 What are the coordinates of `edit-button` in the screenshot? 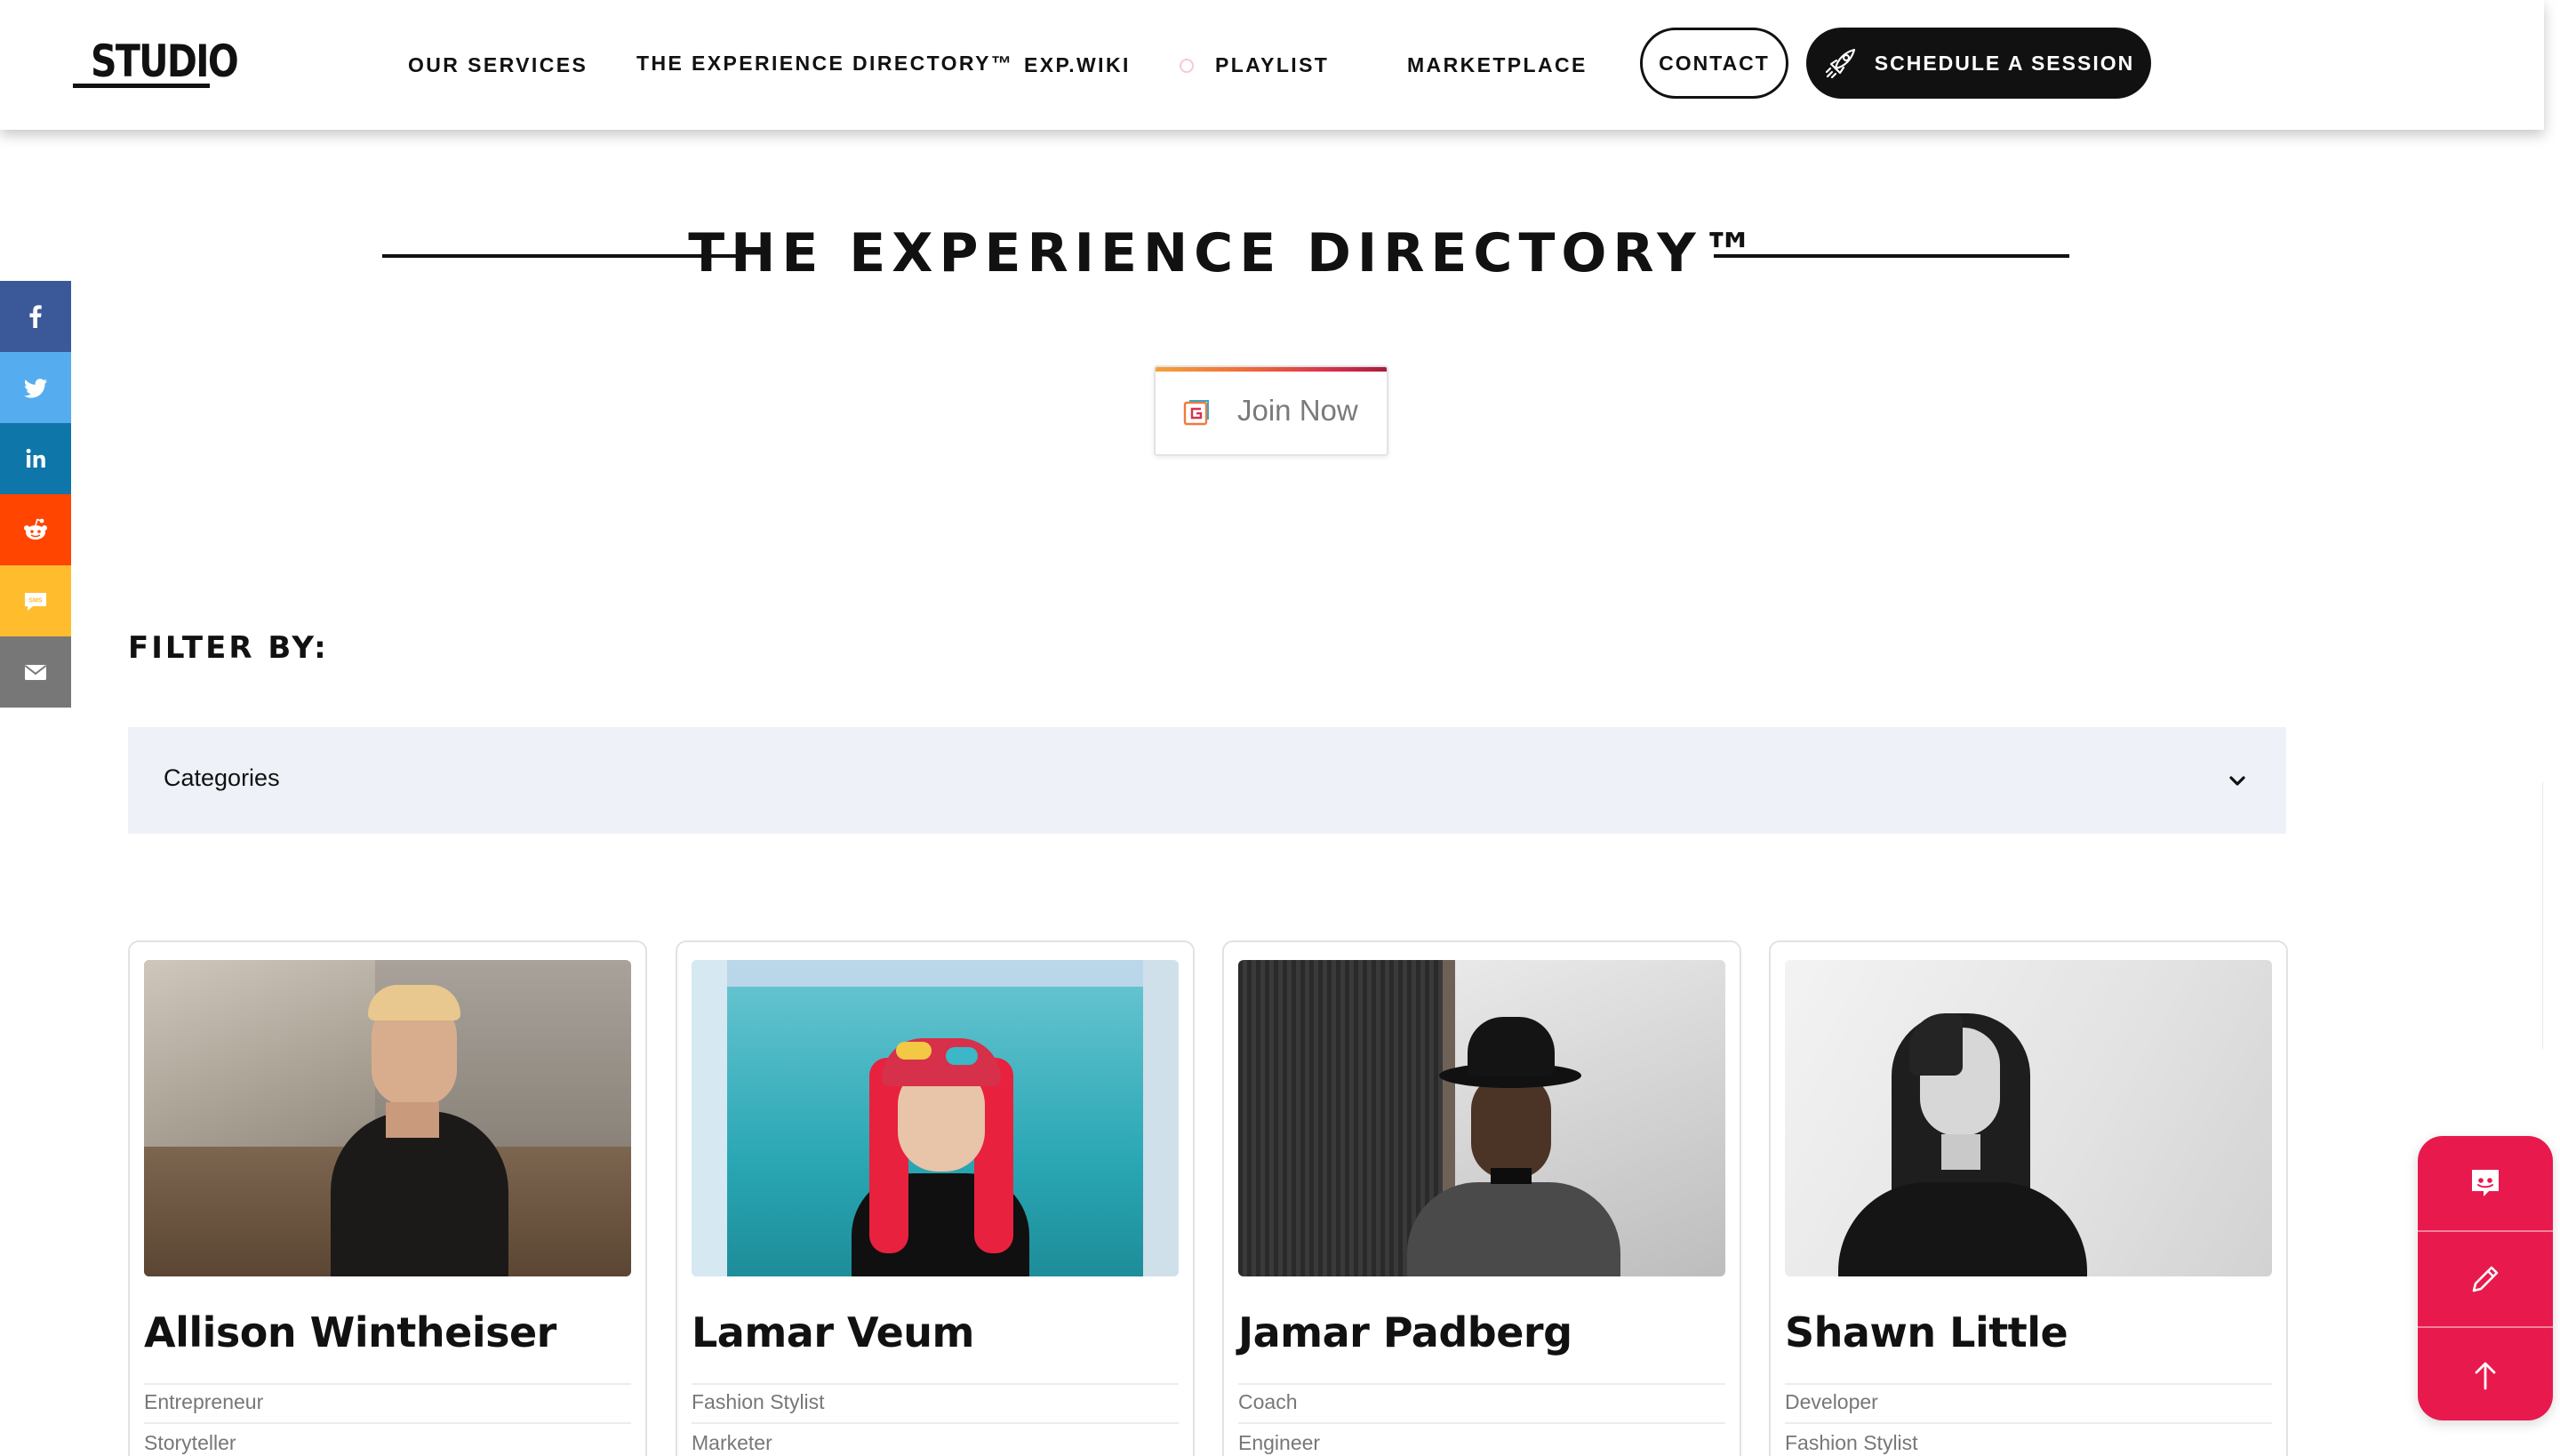 It's located at (2485, 1279).